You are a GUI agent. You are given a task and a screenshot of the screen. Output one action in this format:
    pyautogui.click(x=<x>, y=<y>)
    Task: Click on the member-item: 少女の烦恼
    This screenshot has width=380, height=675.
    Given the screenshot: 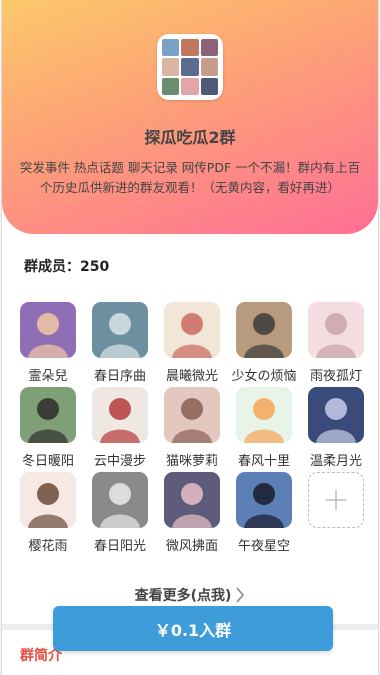 What is the action you would take?
    pyautogui.click(x=264, y=344)
    